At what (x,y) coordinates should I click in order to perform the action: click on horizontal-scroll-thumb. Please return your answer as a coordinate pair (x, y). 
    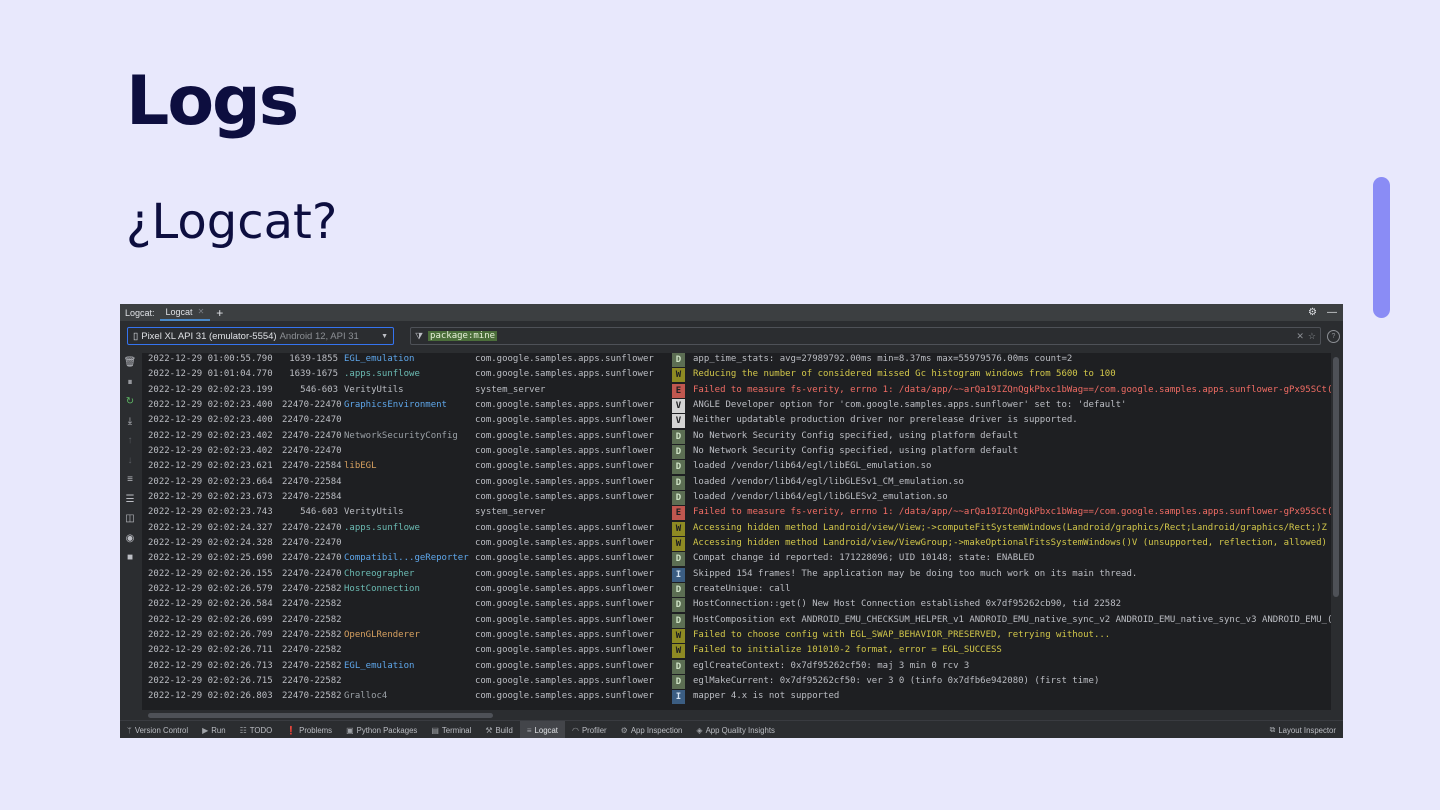
    Looking at the image, I should click on (320, 715).